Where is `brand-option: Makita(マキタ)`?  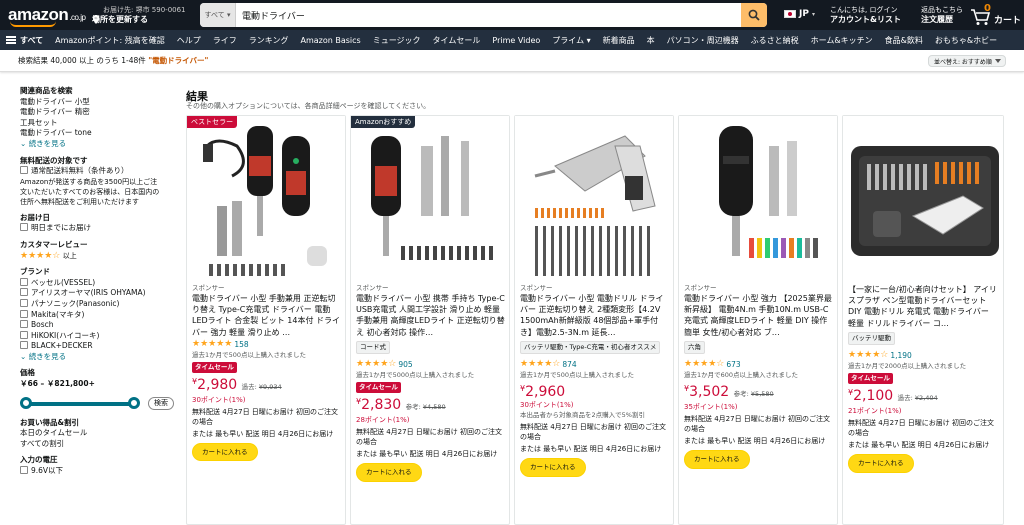 brand-option: Makita(マキタ) is located at coordinates (95, 315).